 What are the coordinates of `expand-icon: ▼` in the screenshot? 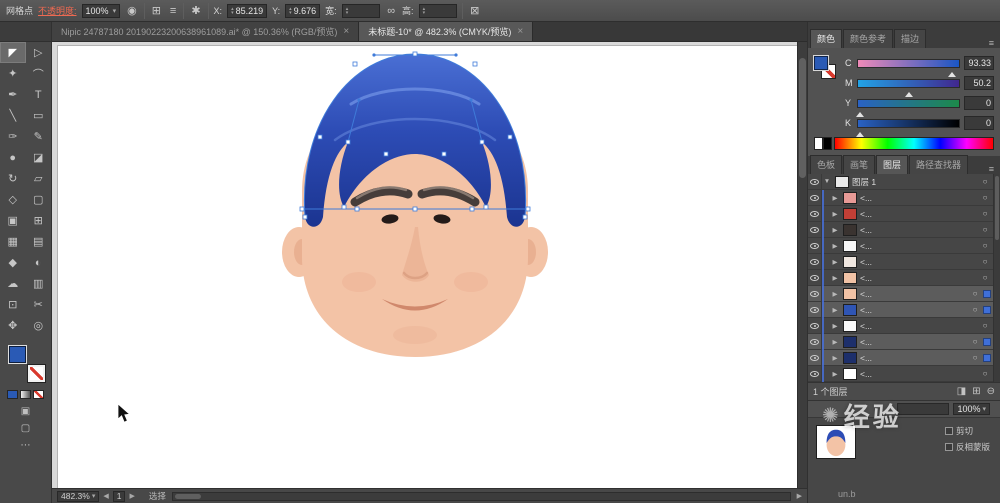 It's located at (827, 181).